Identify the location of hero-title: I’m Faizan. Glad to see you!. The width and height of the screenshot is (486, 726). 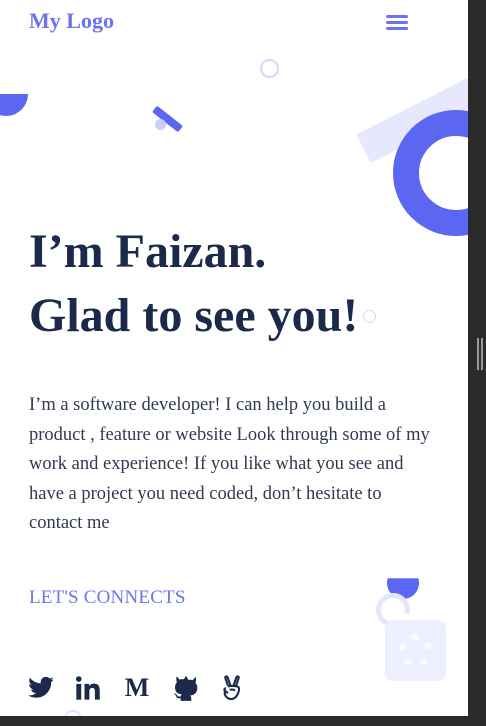
(229, 284).